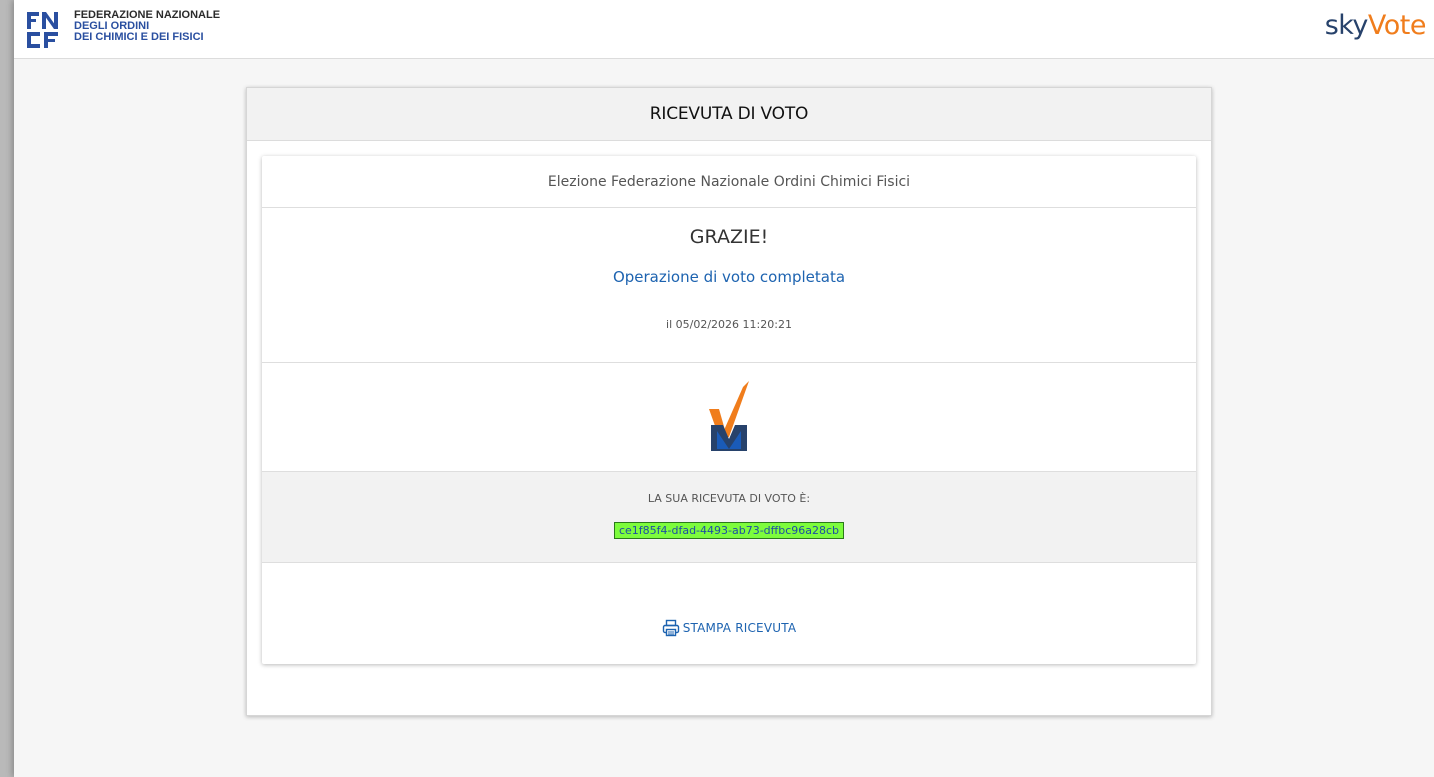  Describe the element at coordinates (139, 37) in the screenshot. I see `fncf-logo-line: DEI CHIMICI E DEI FISICI` at that location.